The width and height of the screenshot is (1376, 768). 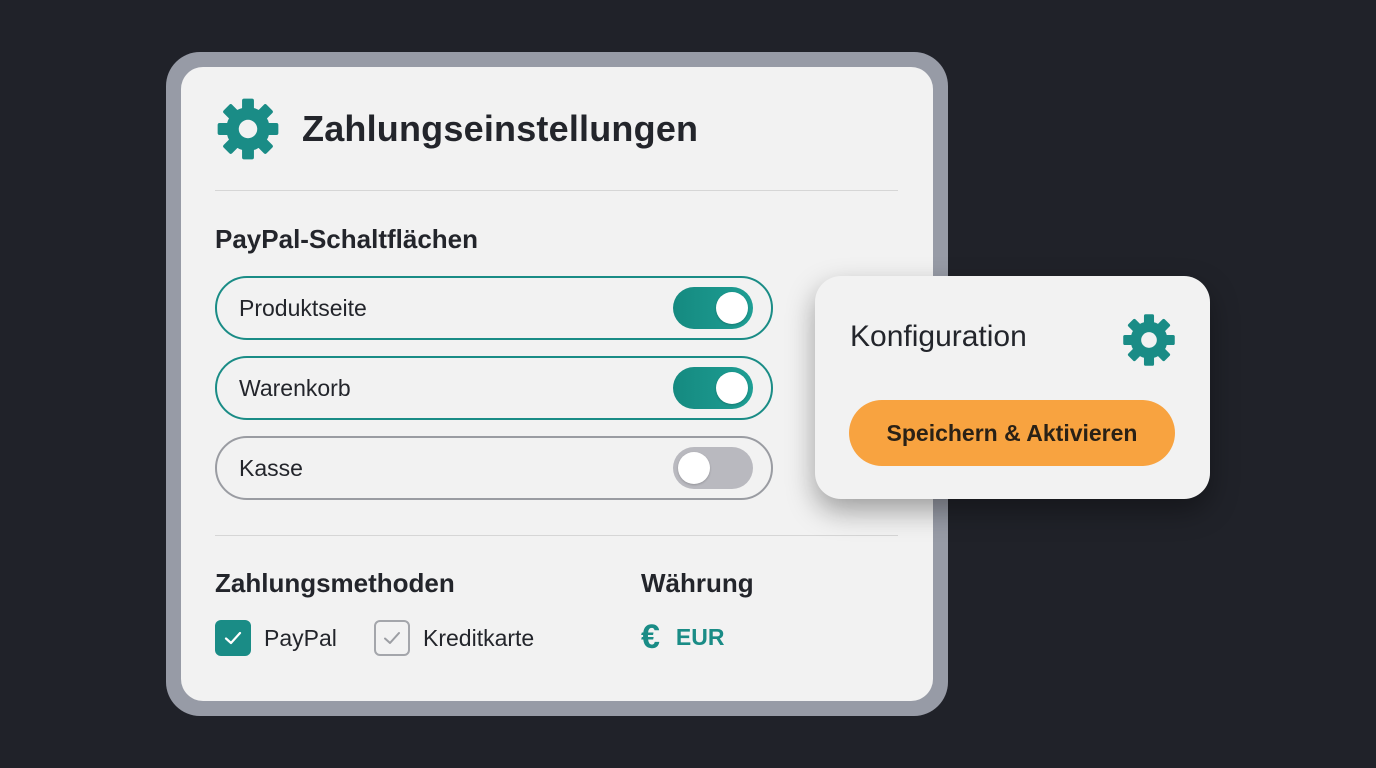 I want to click on panel-header: Zahlungseinstellungen, so click(x=456, y=129).